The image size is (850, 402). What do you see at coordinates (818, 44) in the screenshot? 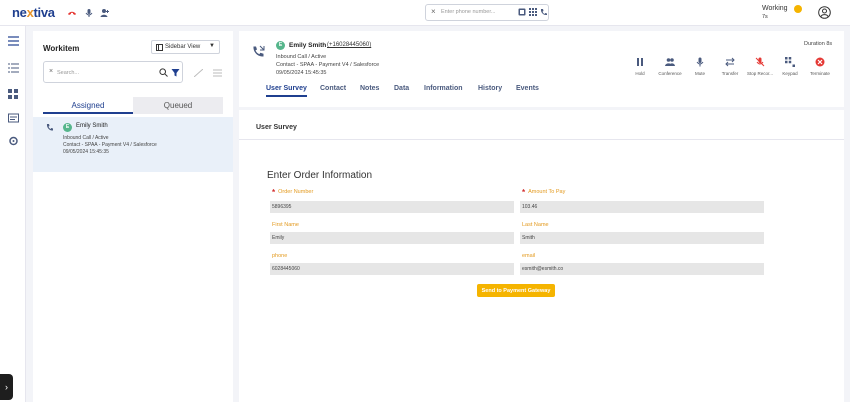
I see `call-duration: Duration 8s` at bounding box center [818, 44].